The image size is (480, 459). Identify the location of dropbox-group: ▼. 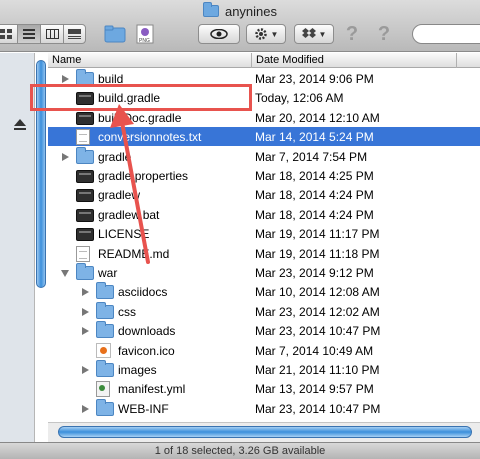
(314, 34).